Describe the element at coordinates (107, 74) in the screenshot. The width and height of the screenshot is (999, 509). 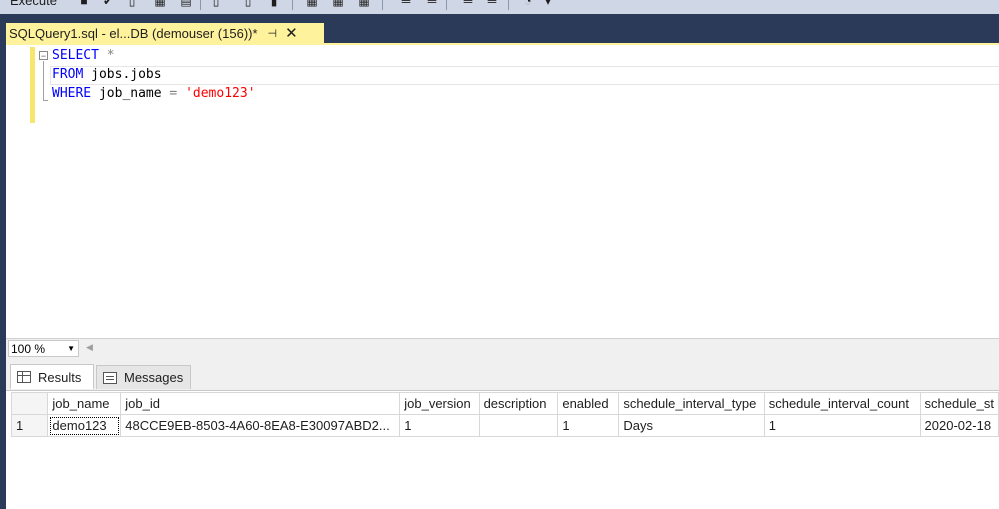
I see `code-line-2: FROM jobs.jobs` at that location.